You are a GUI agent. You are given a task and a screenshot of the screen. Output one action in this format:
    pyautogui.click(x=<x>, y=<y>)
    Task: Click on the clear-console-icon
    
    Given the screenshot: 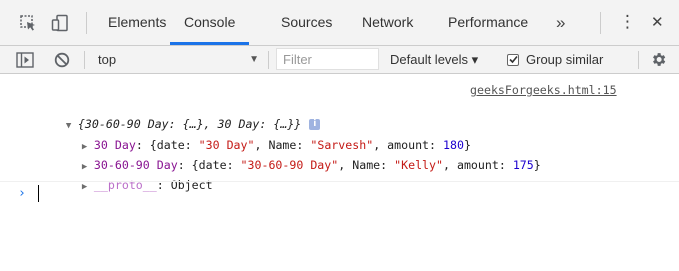 What is the action you would take?
    pyautogui.click(x=62, y=60)
    